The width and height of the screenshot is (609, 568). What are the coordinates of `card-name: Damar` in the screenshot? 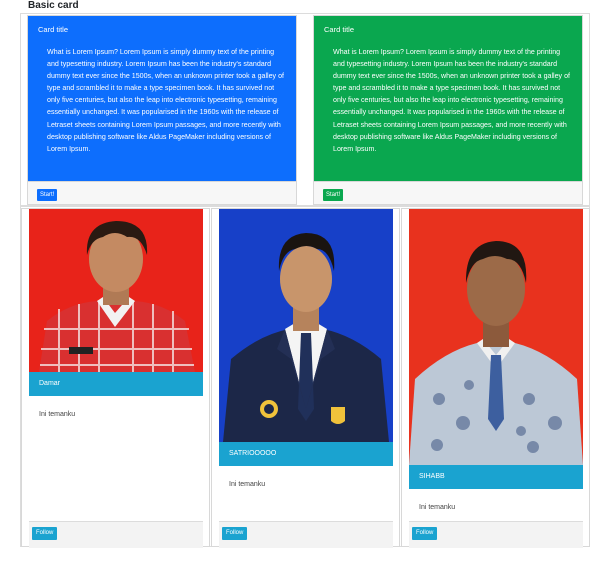 It's located at (116, 384).